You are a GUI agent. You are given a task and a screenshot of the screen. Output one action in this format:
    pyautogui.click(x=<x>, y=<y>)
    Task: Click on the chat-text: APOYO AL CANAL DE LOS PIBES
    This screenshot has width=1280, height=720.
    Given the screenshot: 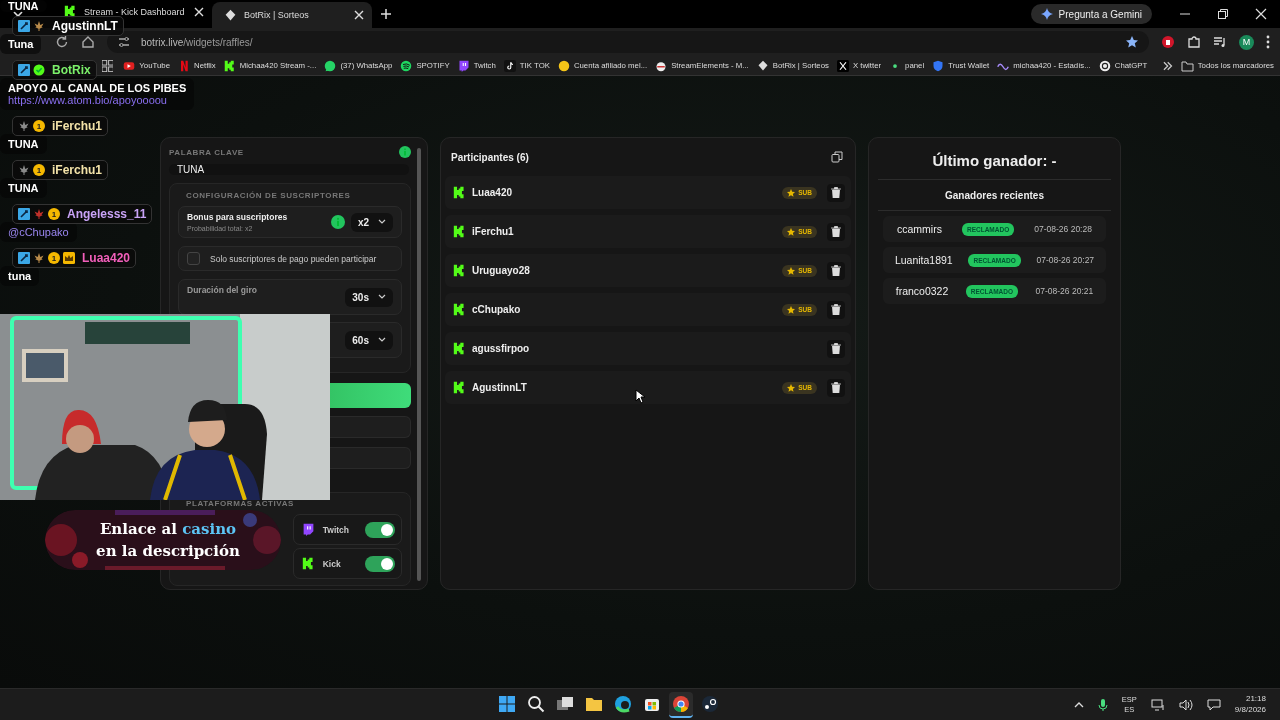 What is the action you would take?
    pyautogui.click(x=97, y=88)
    